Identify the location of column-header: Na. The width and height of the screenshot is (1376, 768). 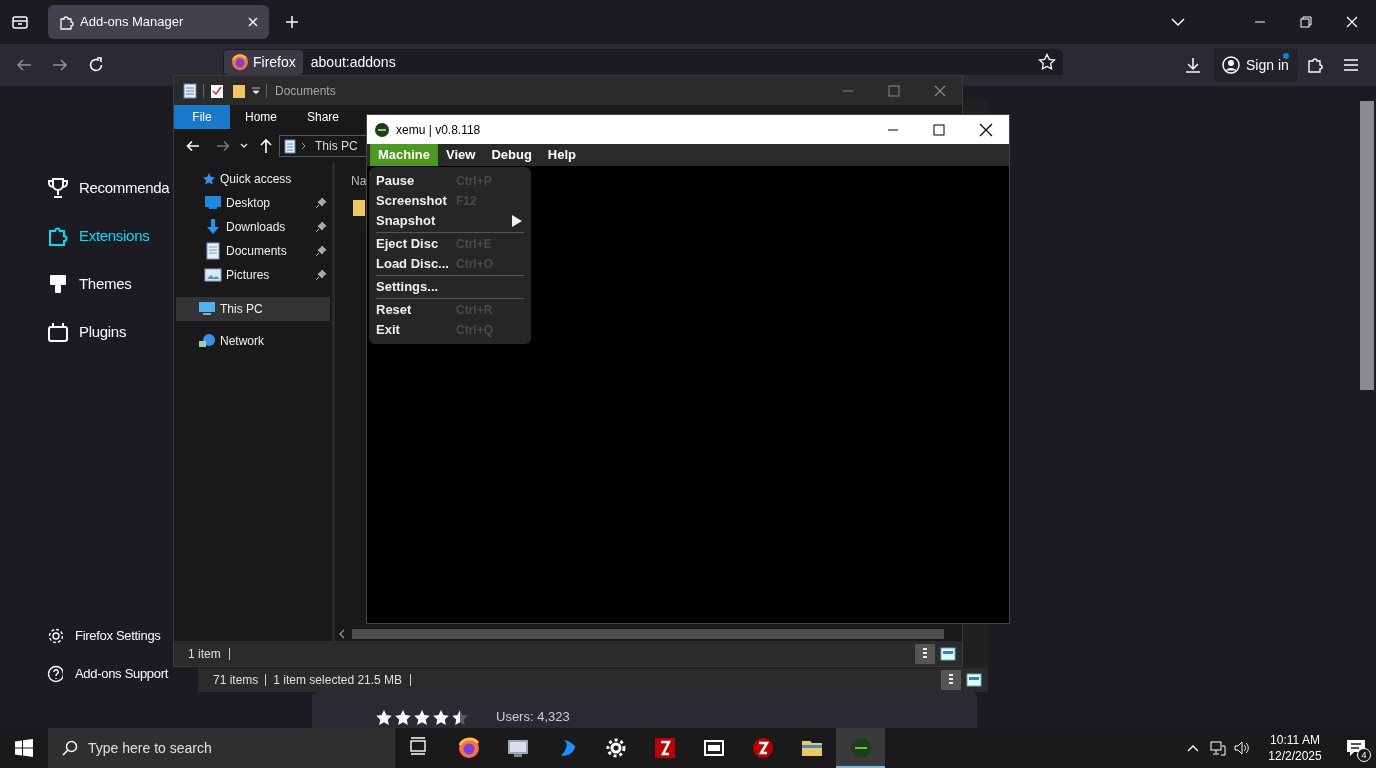
(359, 181).